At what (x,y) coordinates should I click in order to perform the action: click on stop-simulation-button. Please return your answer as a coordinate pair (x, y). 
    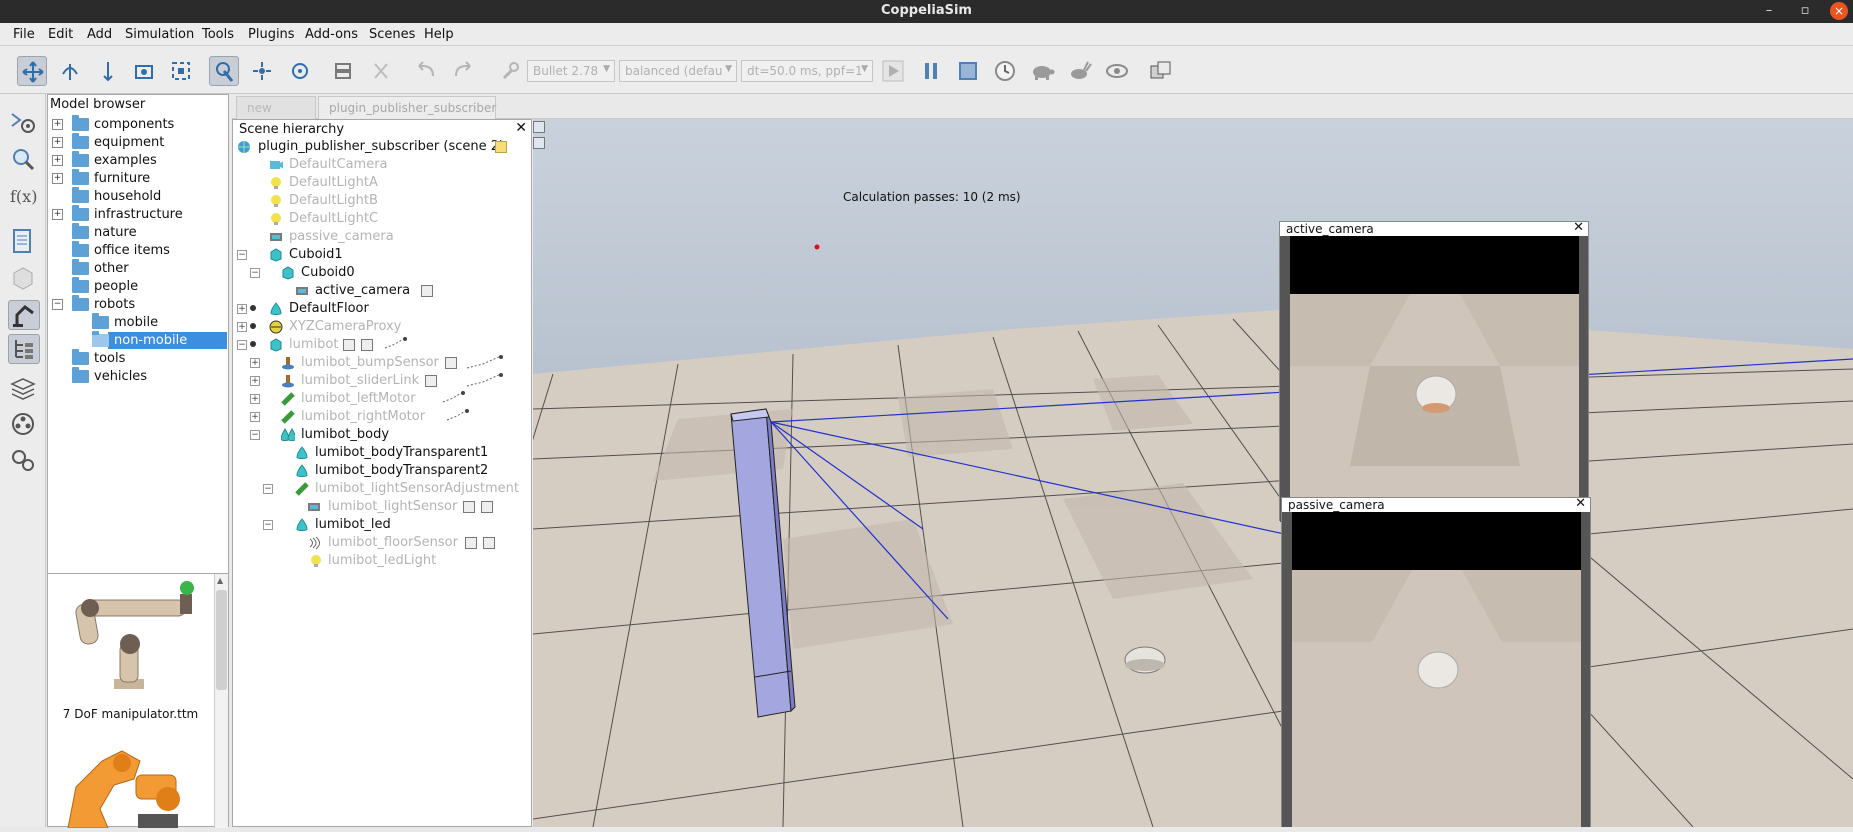
    Looking at the image, I should click on (968, 71).